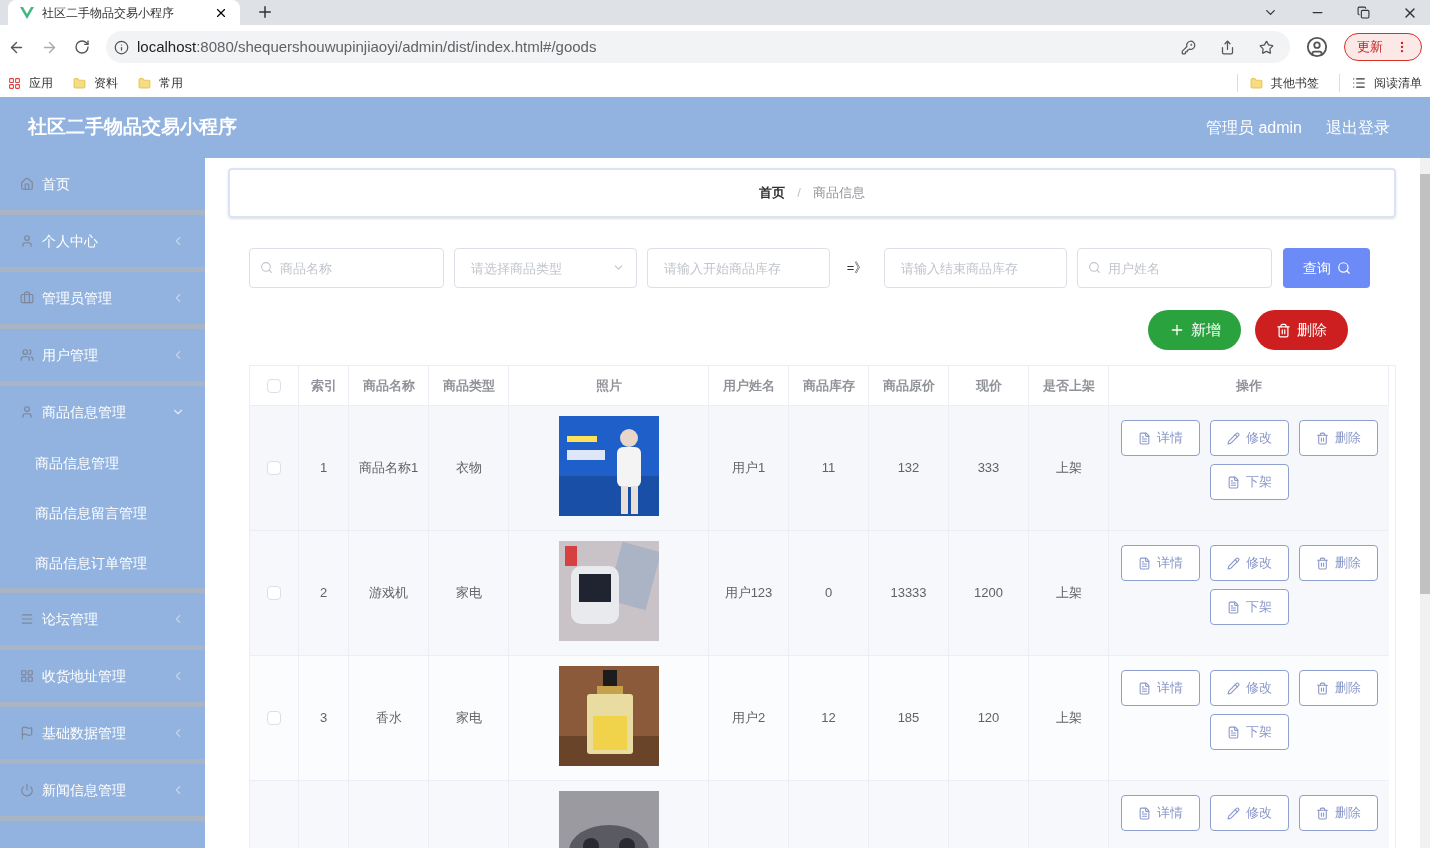  I want to click on table-cell-text: 3, so click(323, 718).